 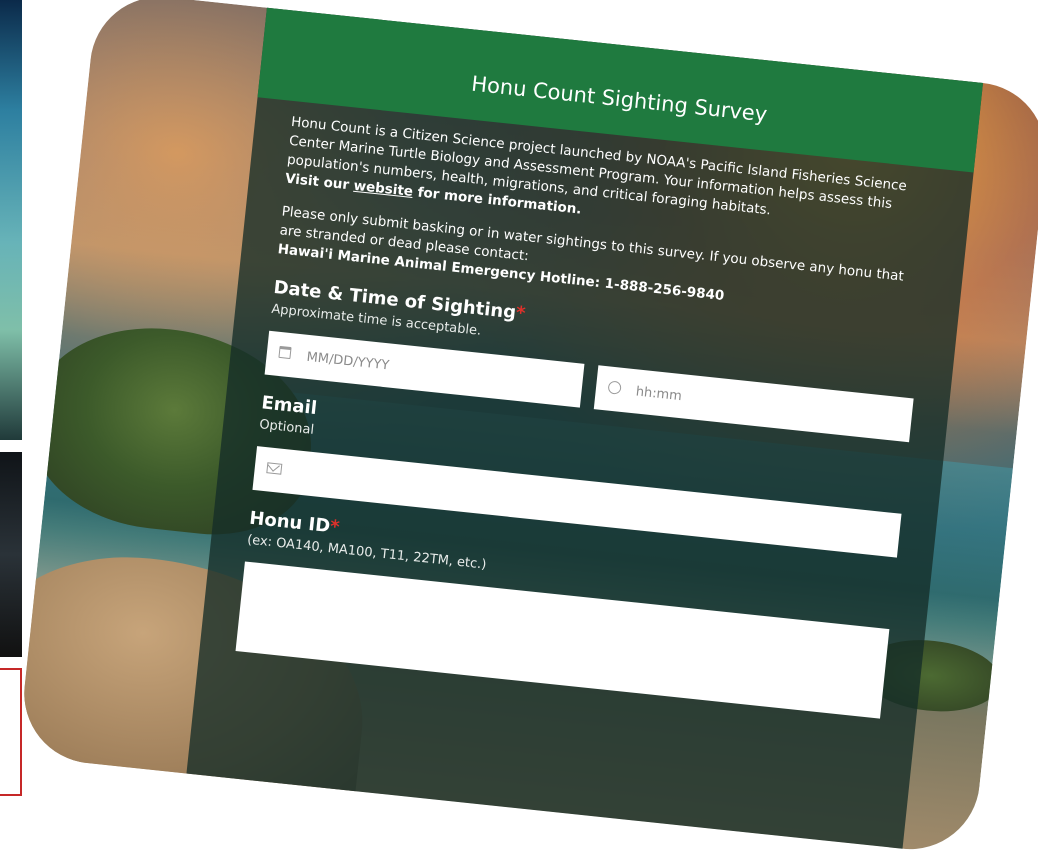 I want to click on background-frame-strip, so click(x=11, y=732).